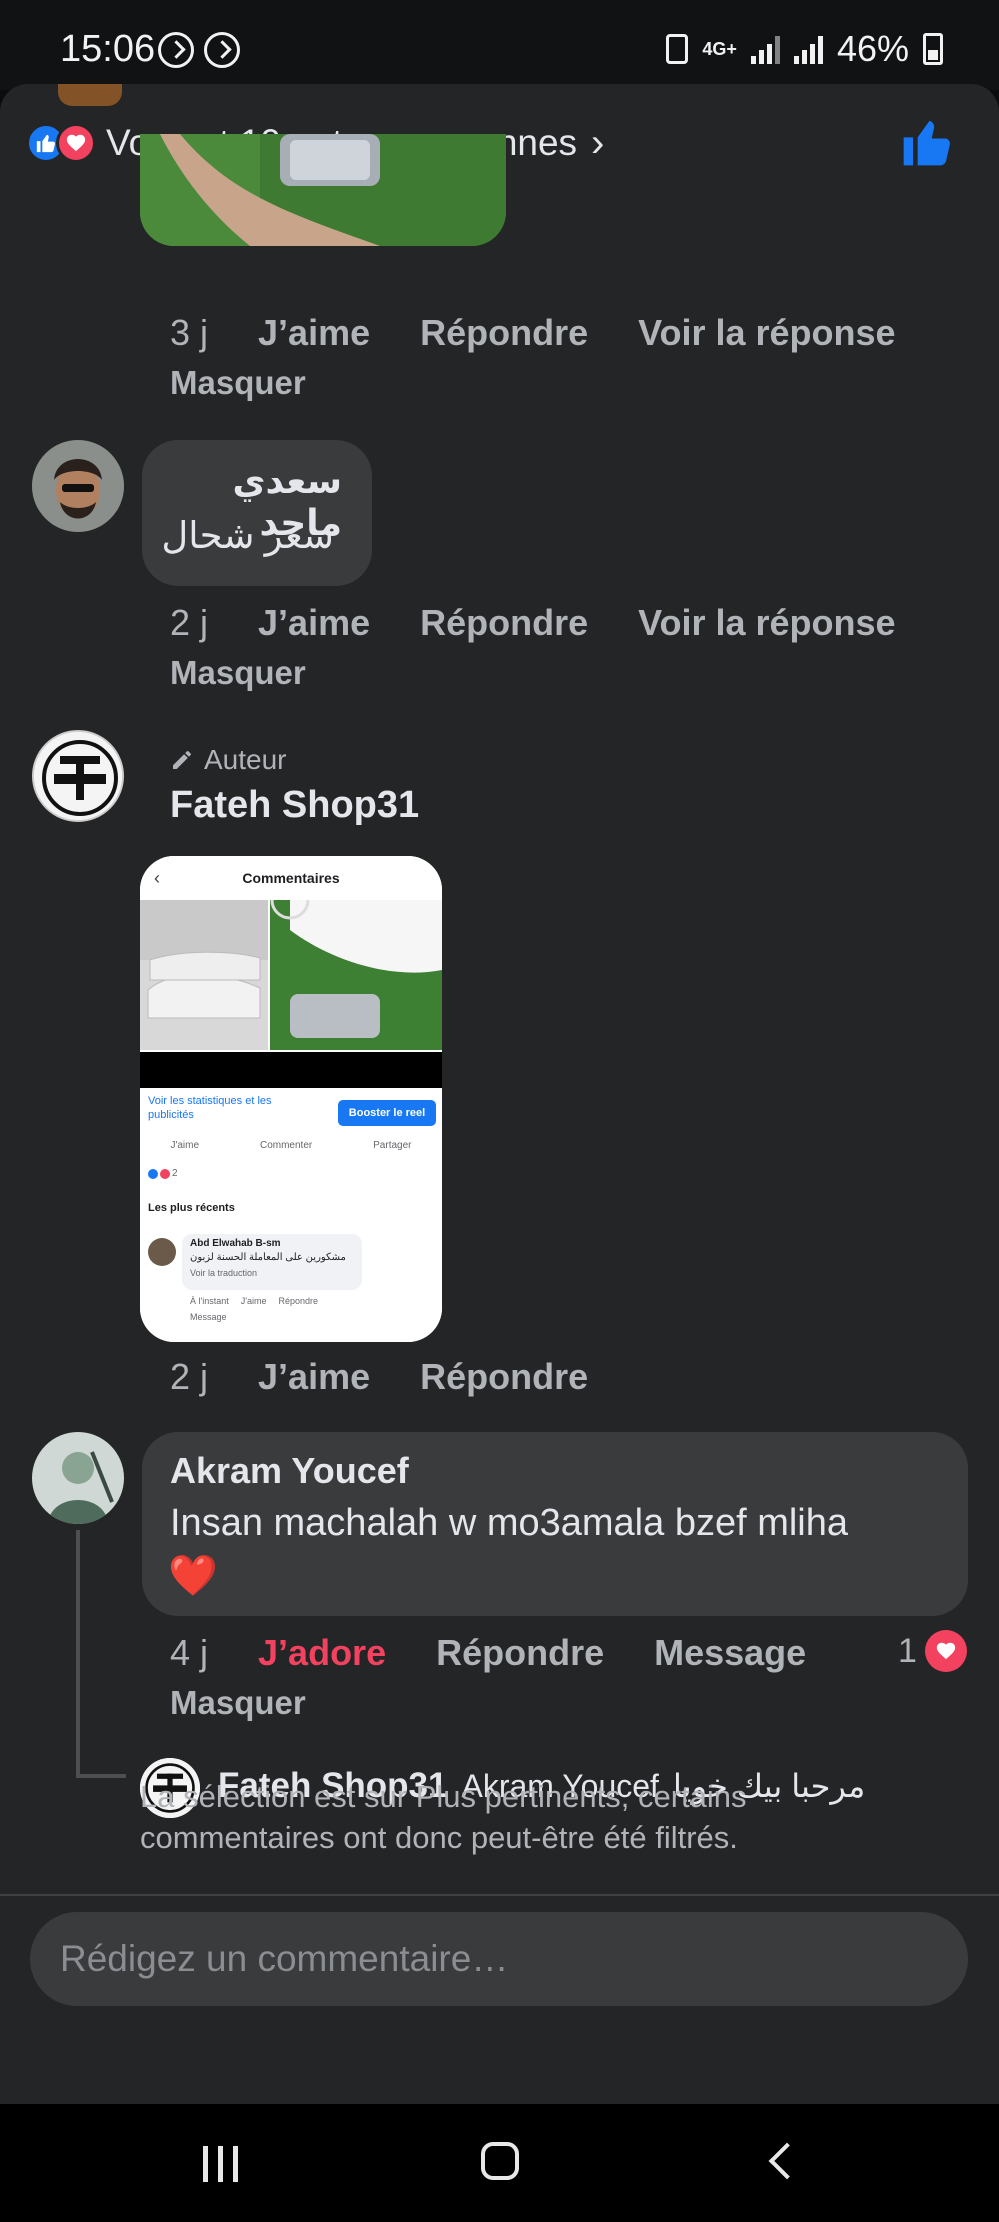 This screenshot has width=999, height=2222. I want to click on shoe-and-watch-photos, so click(291, 975).